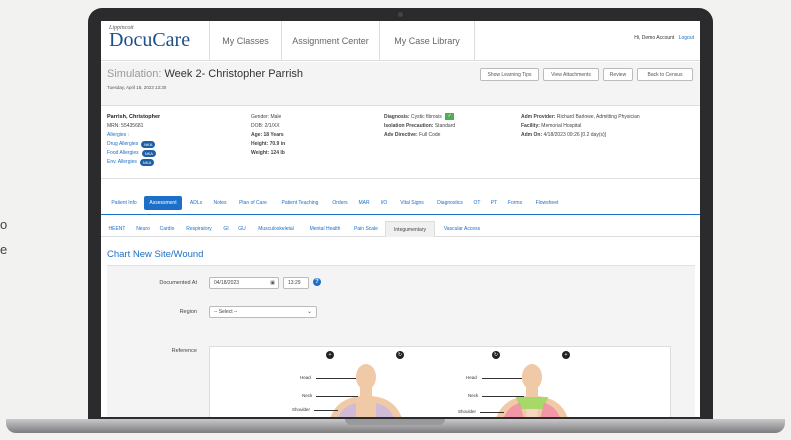  Describe the element at coordinates (665, 74) in the screenshot. I see `back-to-census-button: Back to Census` at that location.